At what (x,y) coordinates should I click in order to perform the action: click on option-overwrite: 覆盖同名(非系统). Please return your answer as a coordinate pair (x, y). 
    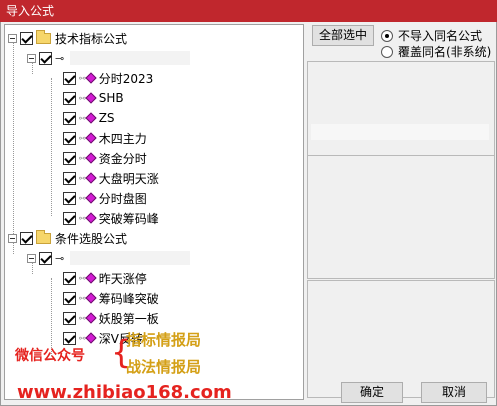
    Looking at the image, I should click on (436, 51).